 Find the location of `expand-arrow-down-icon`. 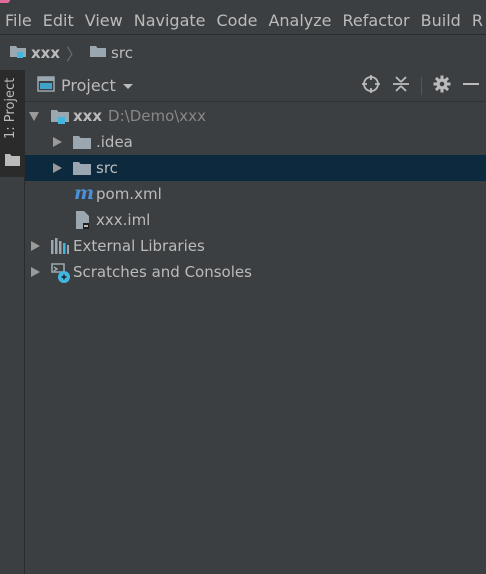

expand-arrow-down-icon is located at coordinates (34, 116).